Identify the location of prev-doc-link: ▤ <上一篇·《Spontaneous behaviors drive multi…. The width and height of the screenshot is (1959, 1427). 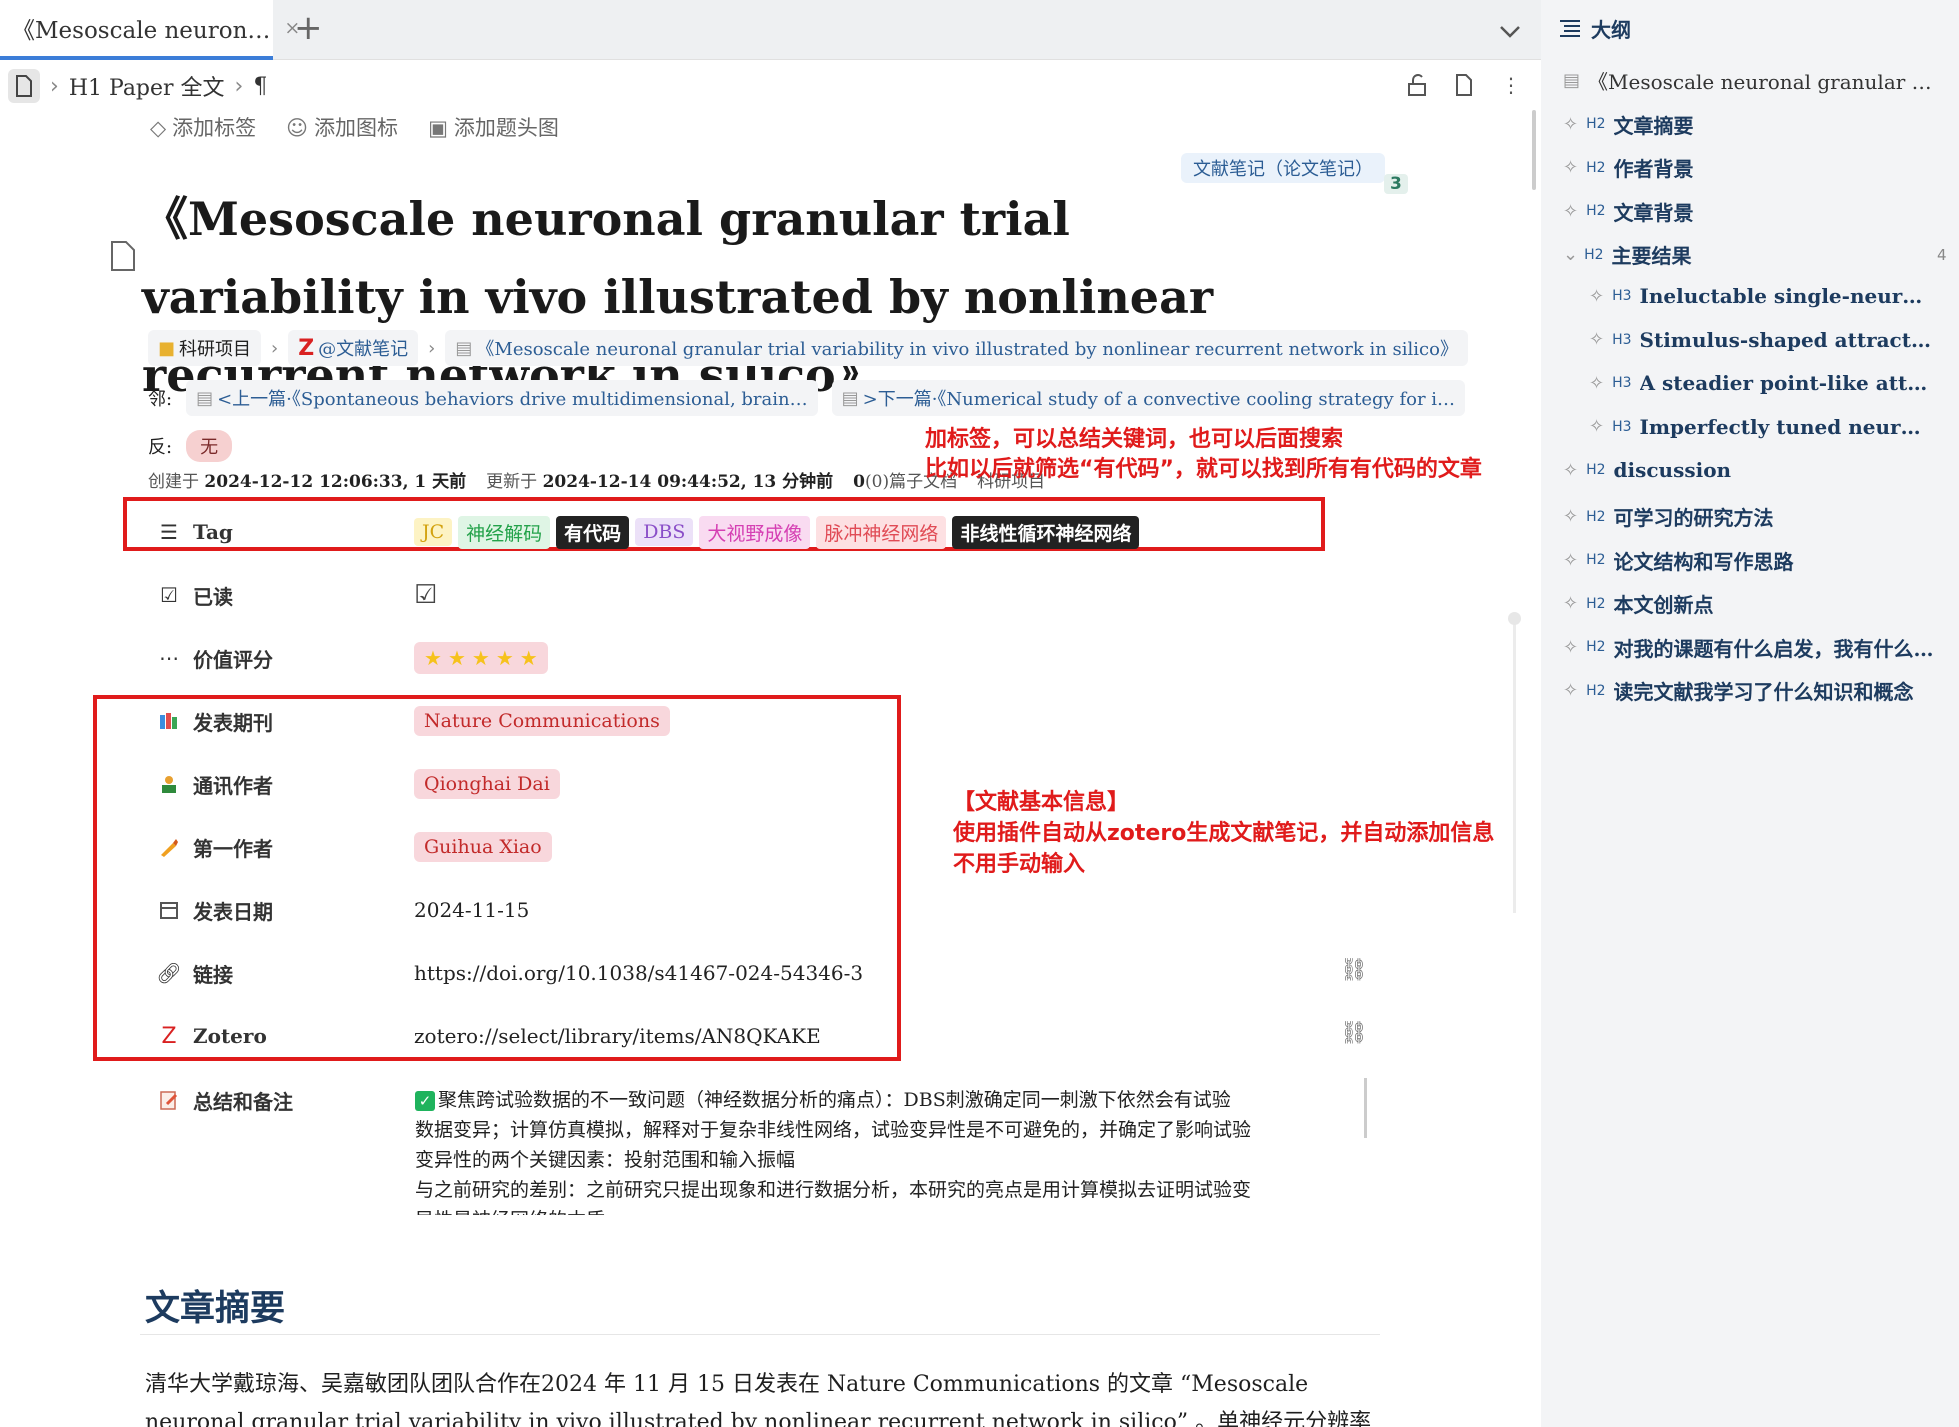
(502, 398).